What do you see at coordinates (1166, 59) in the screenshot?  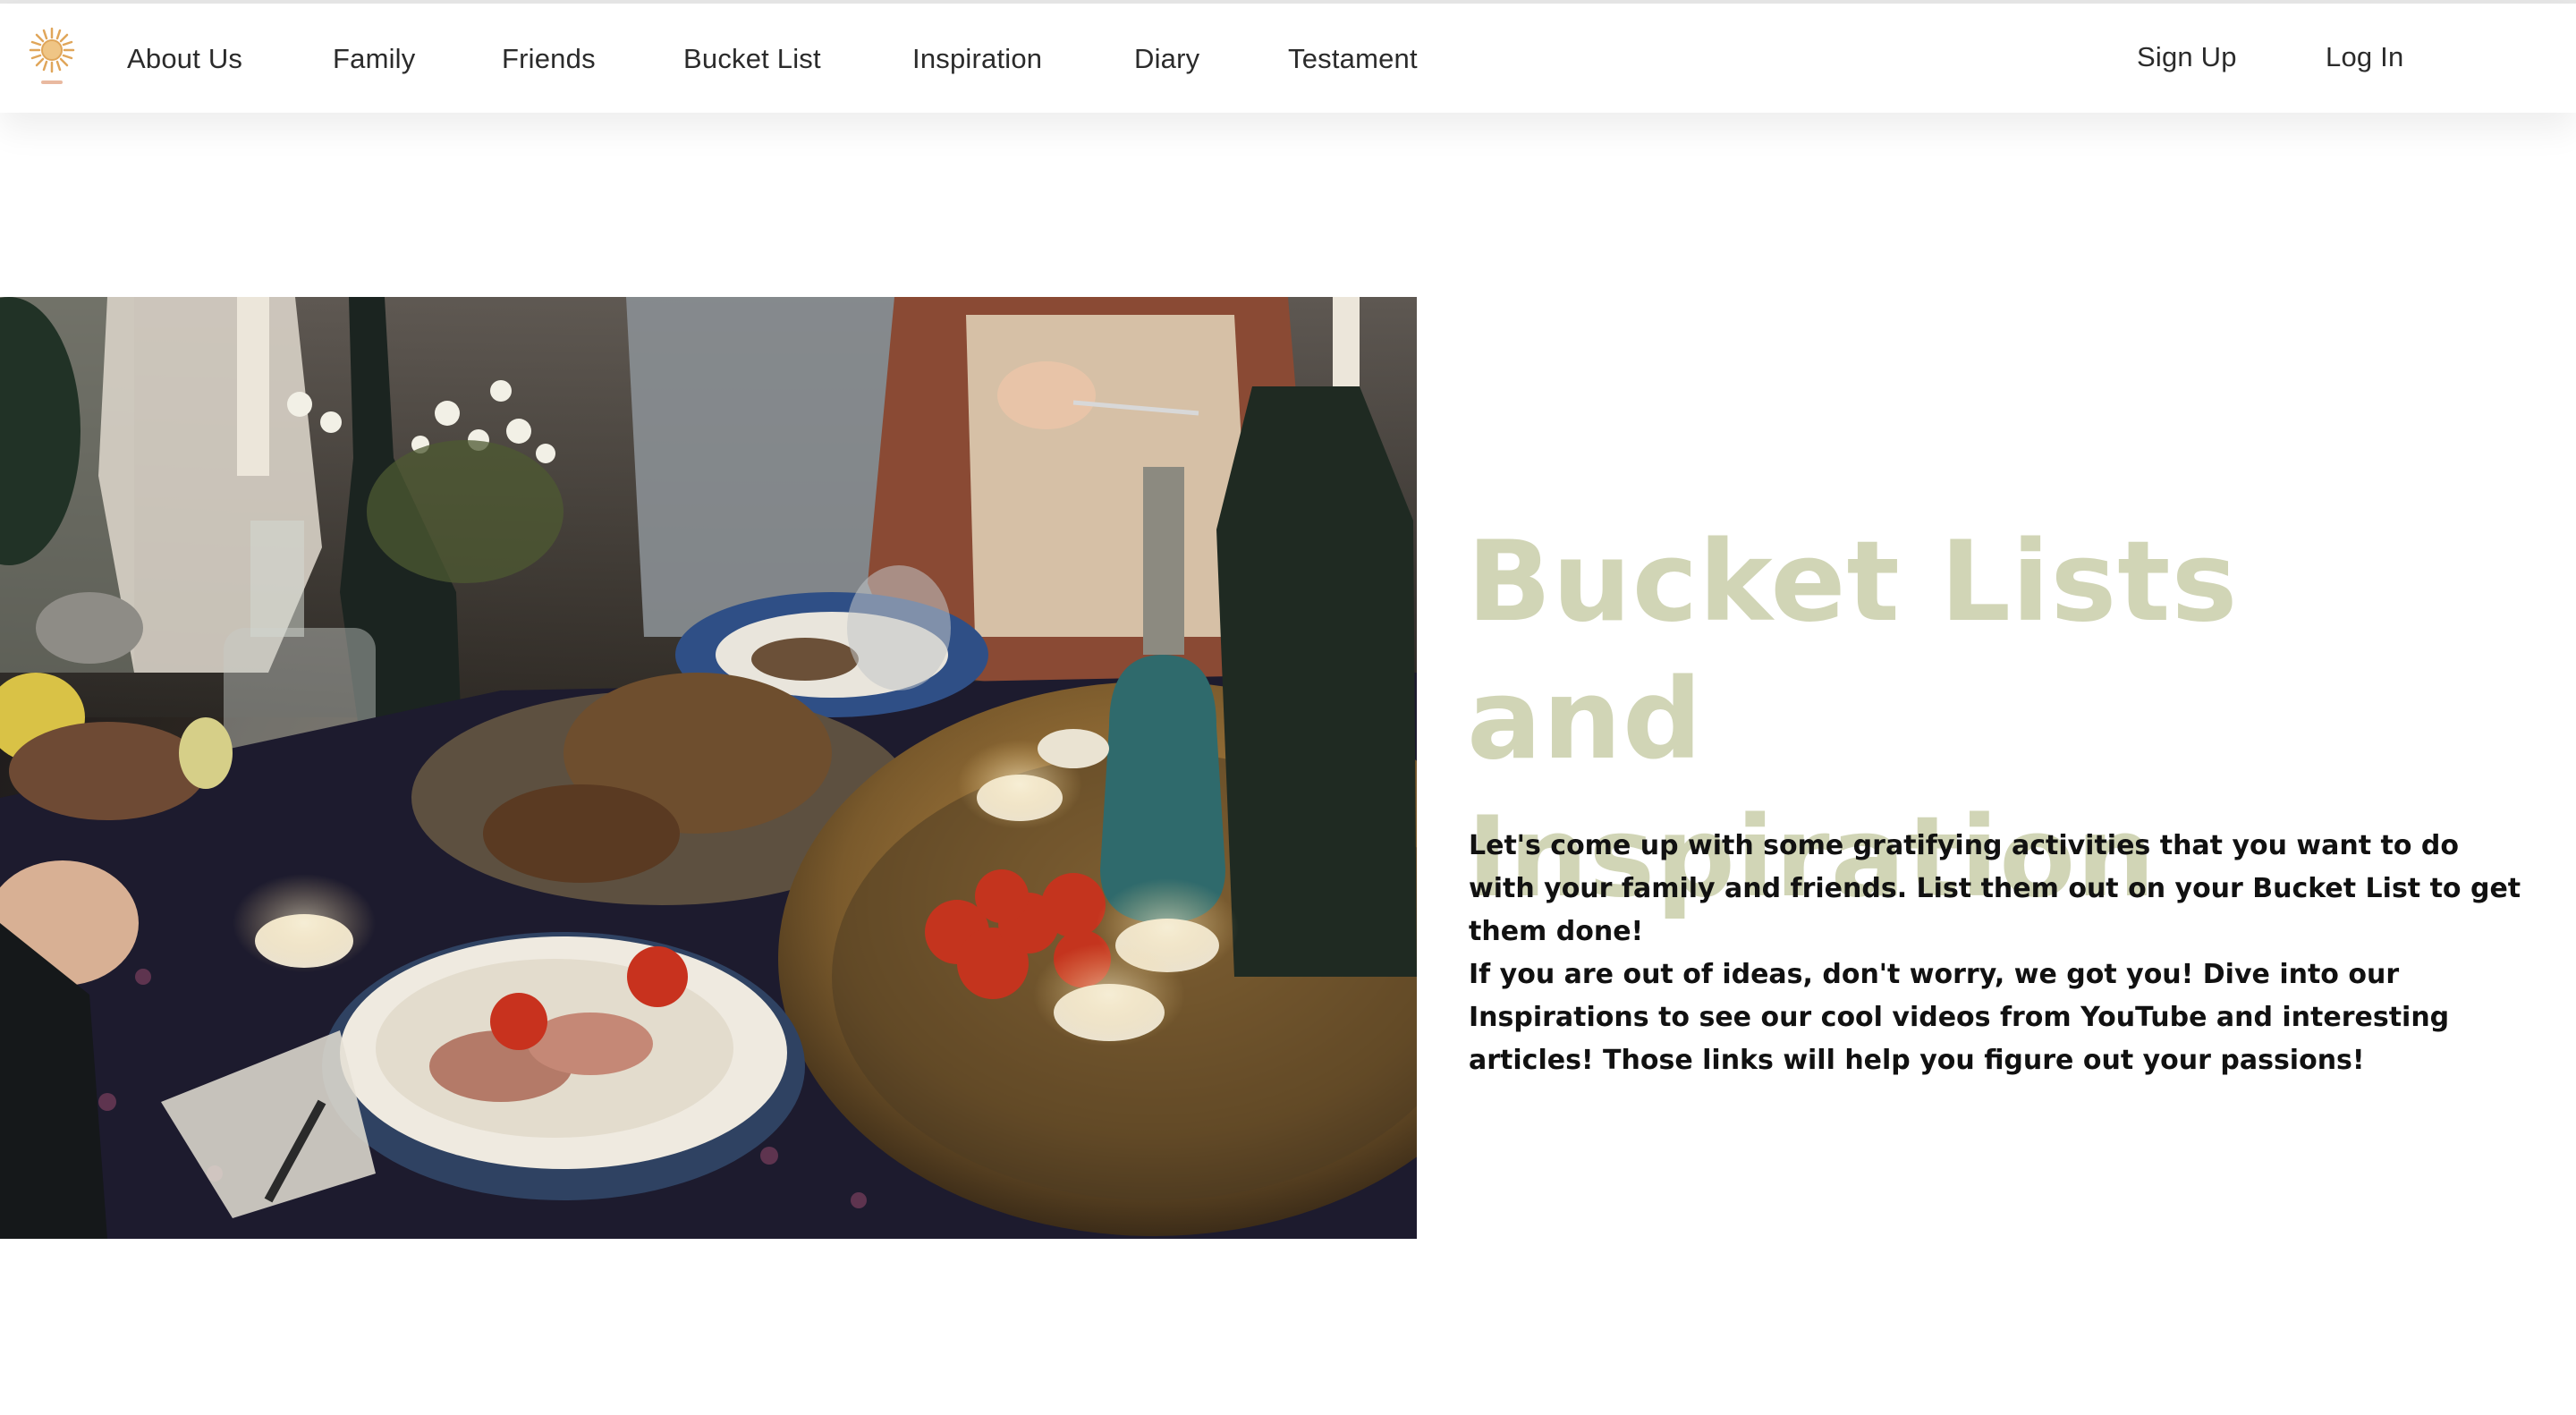 I see `nav-link-diary: Diary` at bounding box center [1166, 59].